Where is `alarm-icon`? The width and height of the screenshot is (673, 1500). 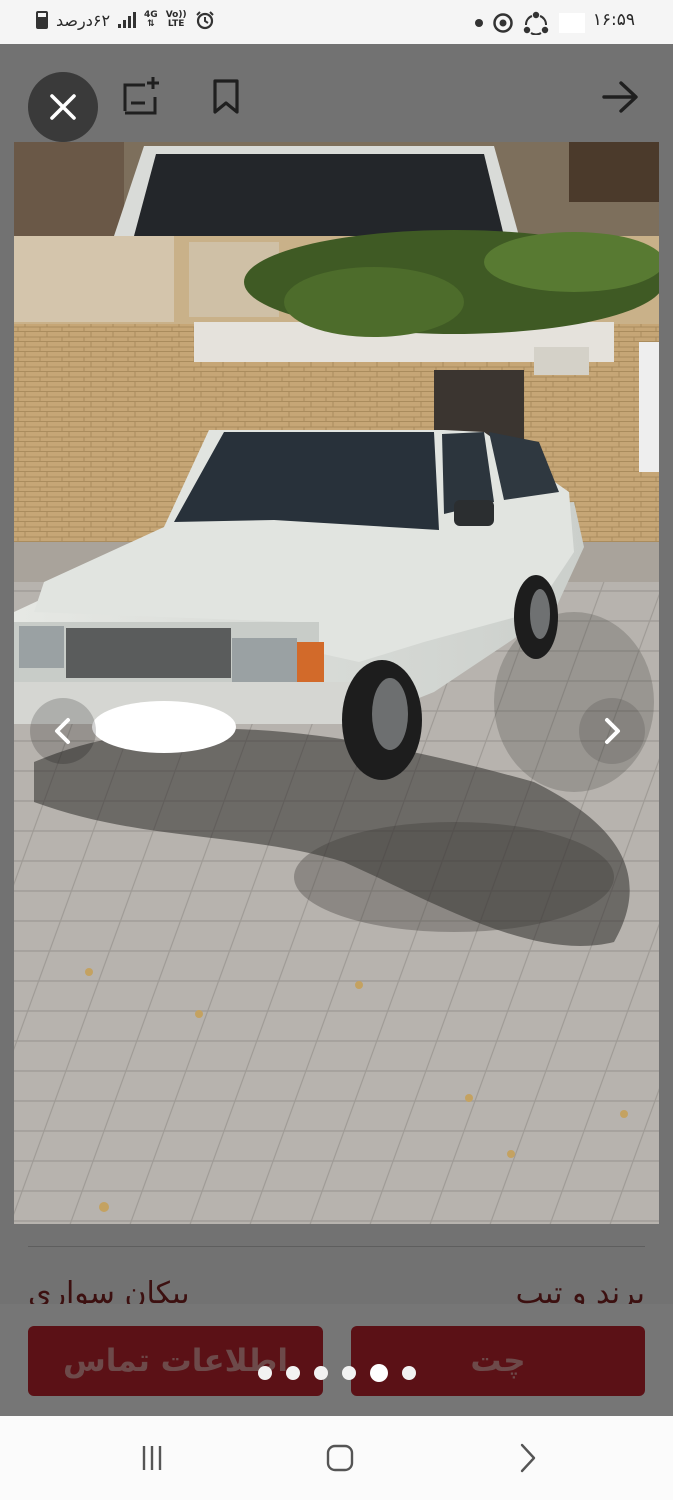 alarm-icon is located at coordinates (204, 20).